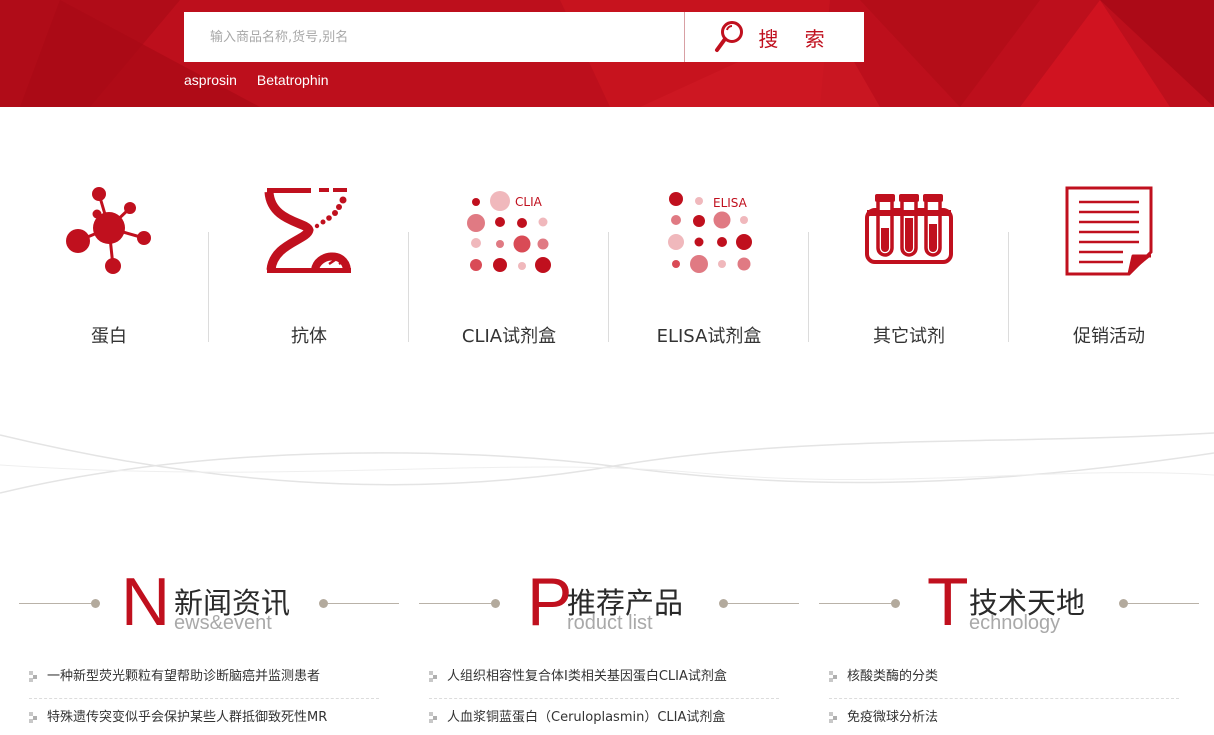 This screenshot has height=735, width=1214. Describe the element at coordinates (256, 80) in the screenshot. I see `hot-search-words: asprosin Betatrophin` at that location.